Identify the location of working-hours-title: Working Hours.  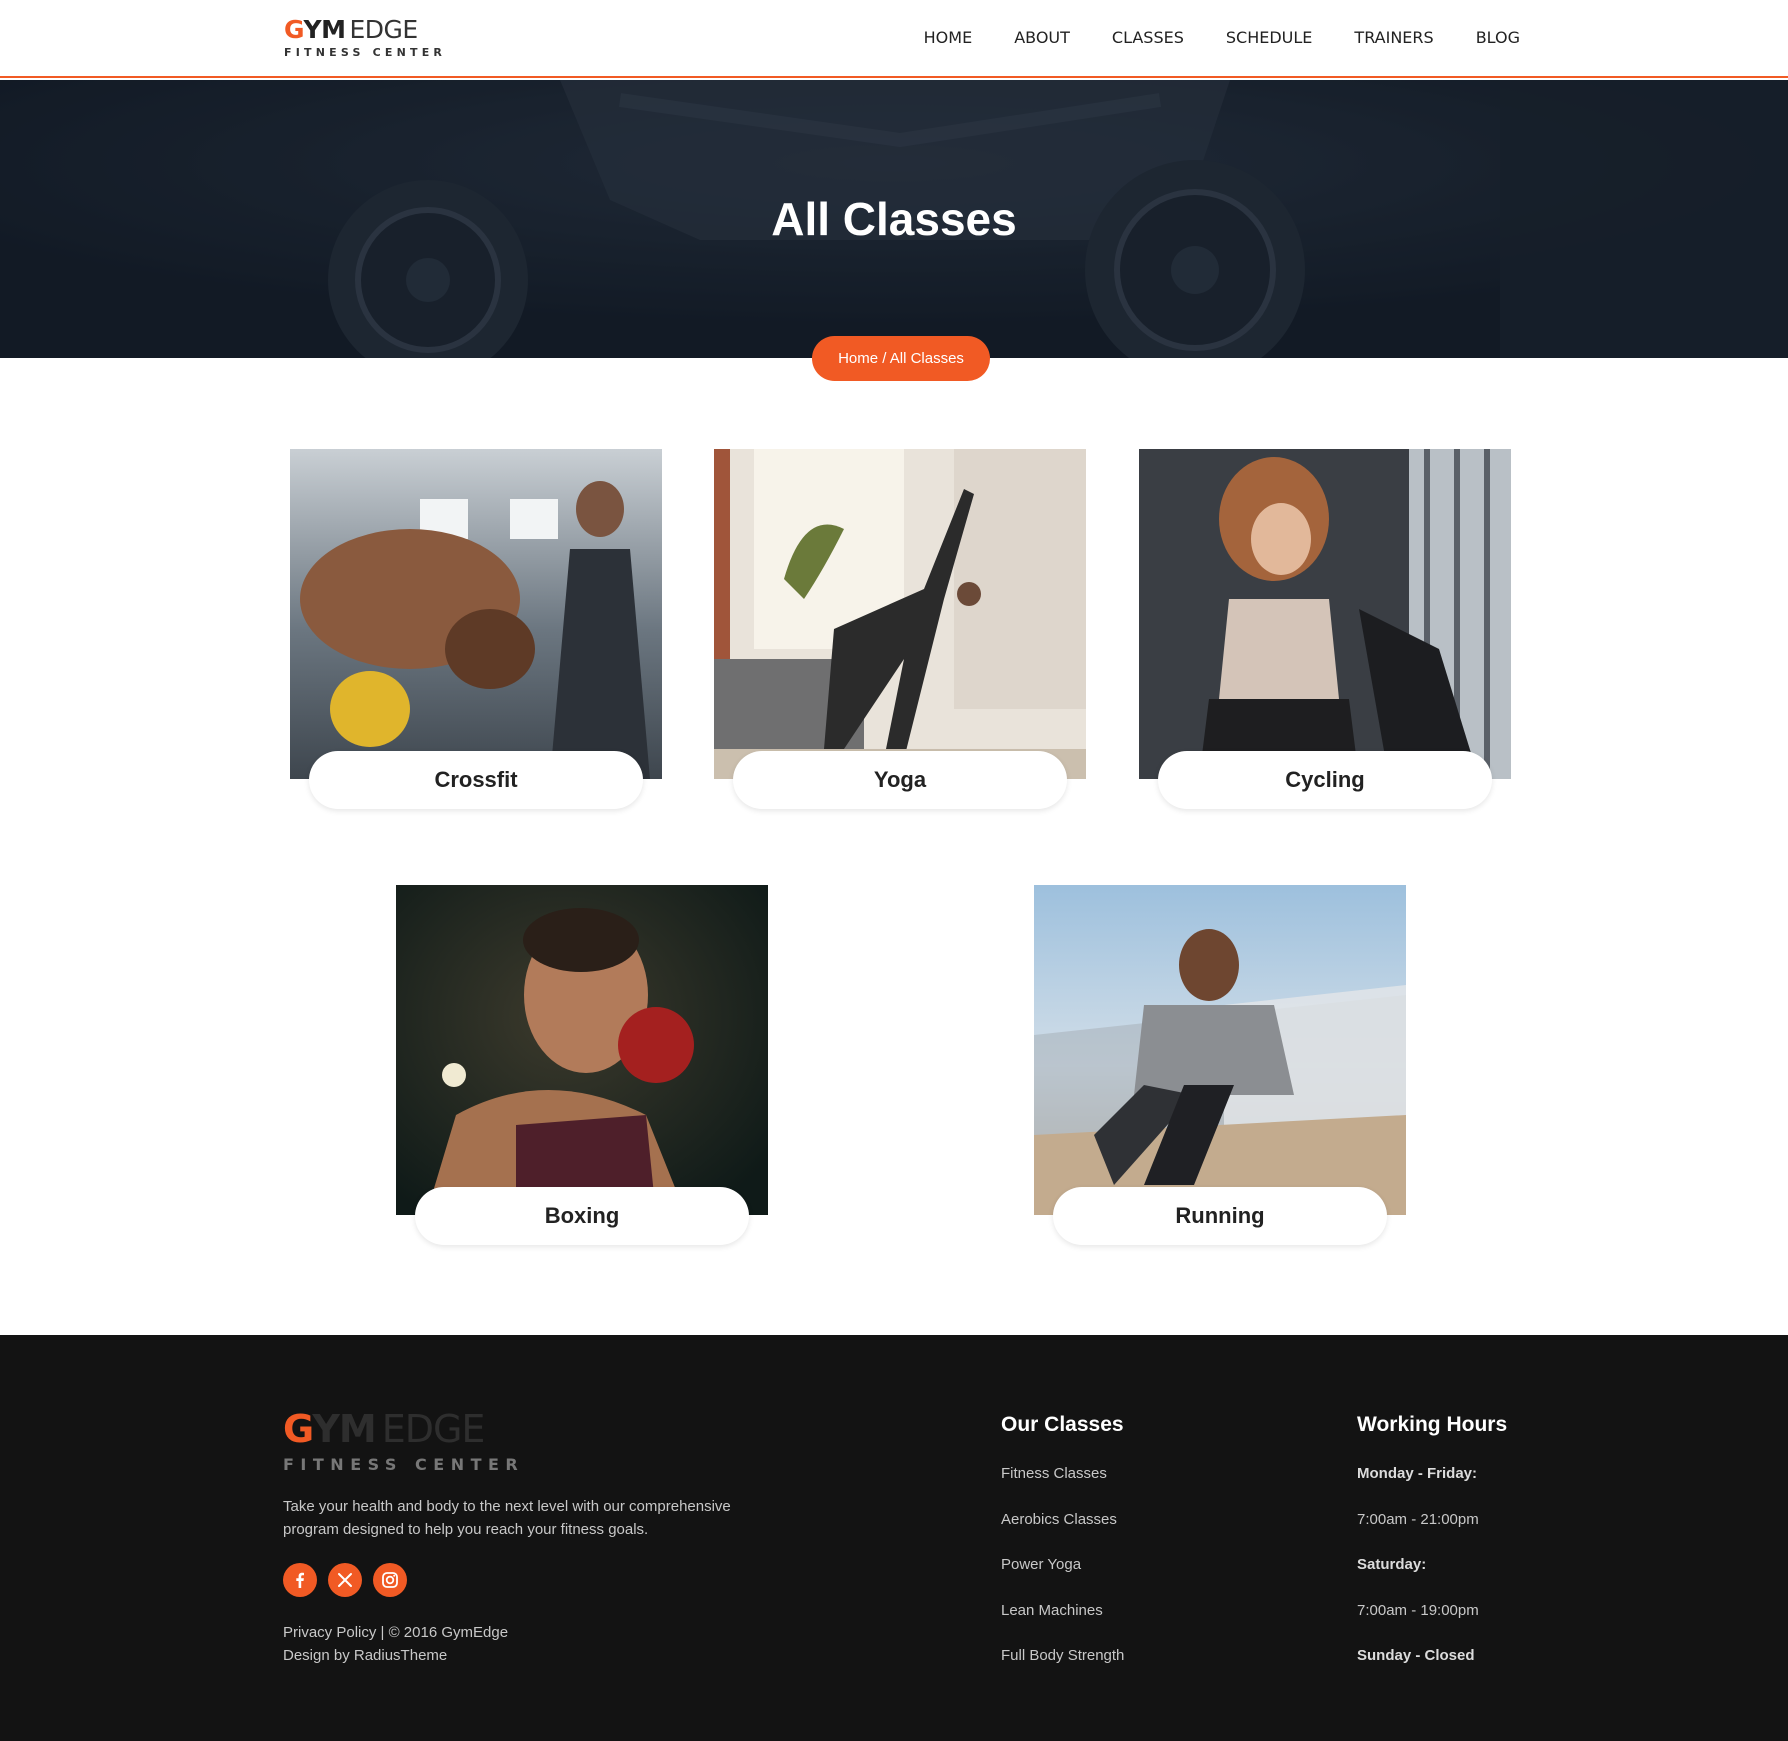
(1432, 1424).